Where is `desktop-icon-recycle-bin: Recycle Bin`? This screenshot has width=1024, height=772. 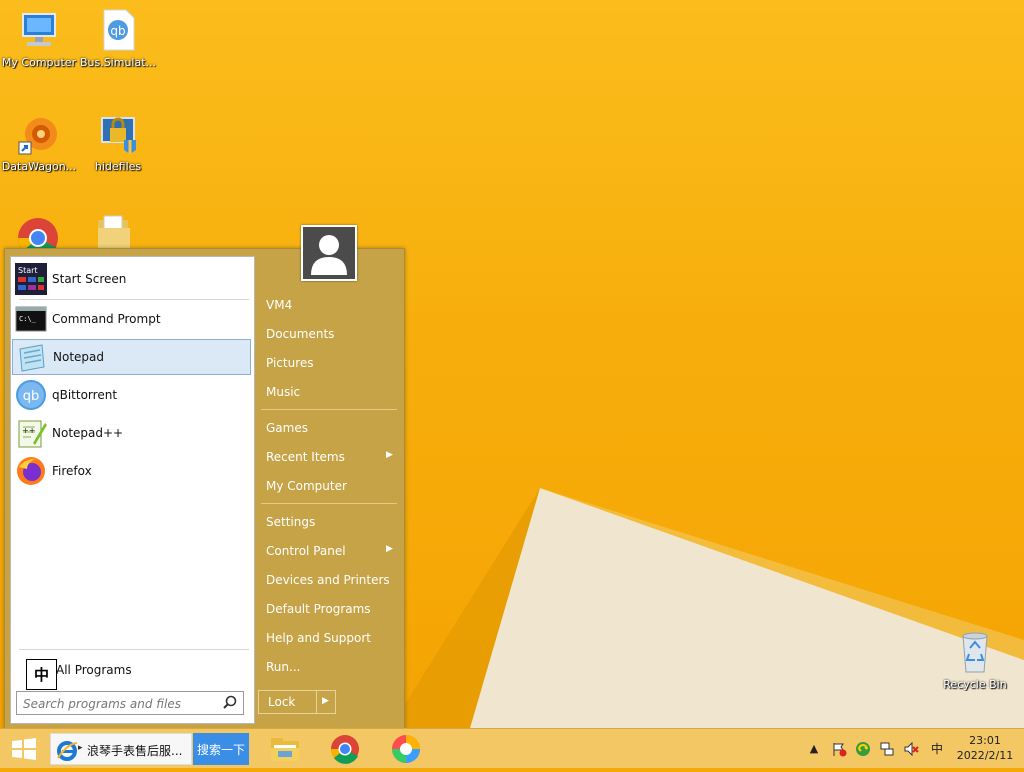 desktop-icon-recycle-bin: Recycle Bin is located at coordinates (975, 660).